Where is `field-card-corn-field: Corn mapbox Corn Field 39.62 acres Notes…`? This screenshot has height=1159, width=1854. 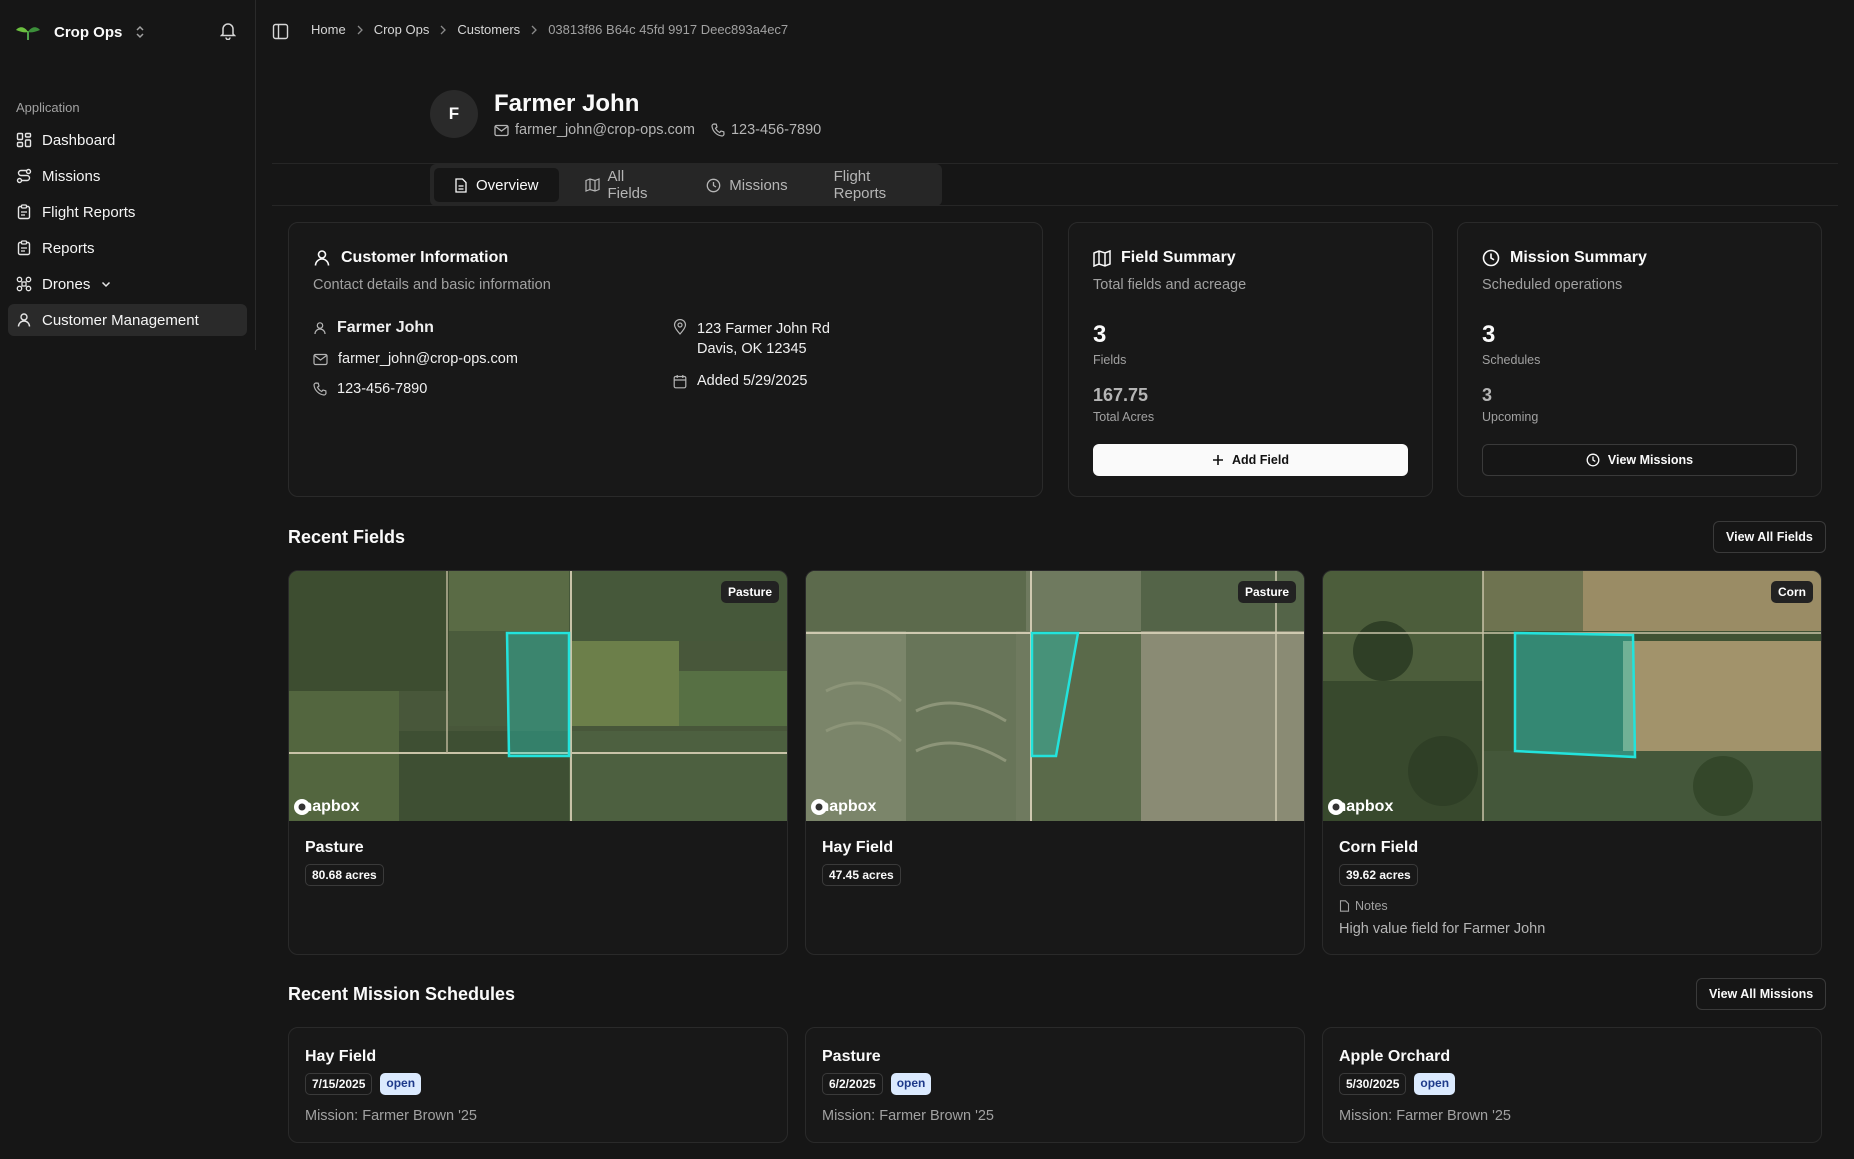
field-card-corn-field: Corn mapbox Corn Field 39.62 acres Notes… is located at coordinates (1572, 762).